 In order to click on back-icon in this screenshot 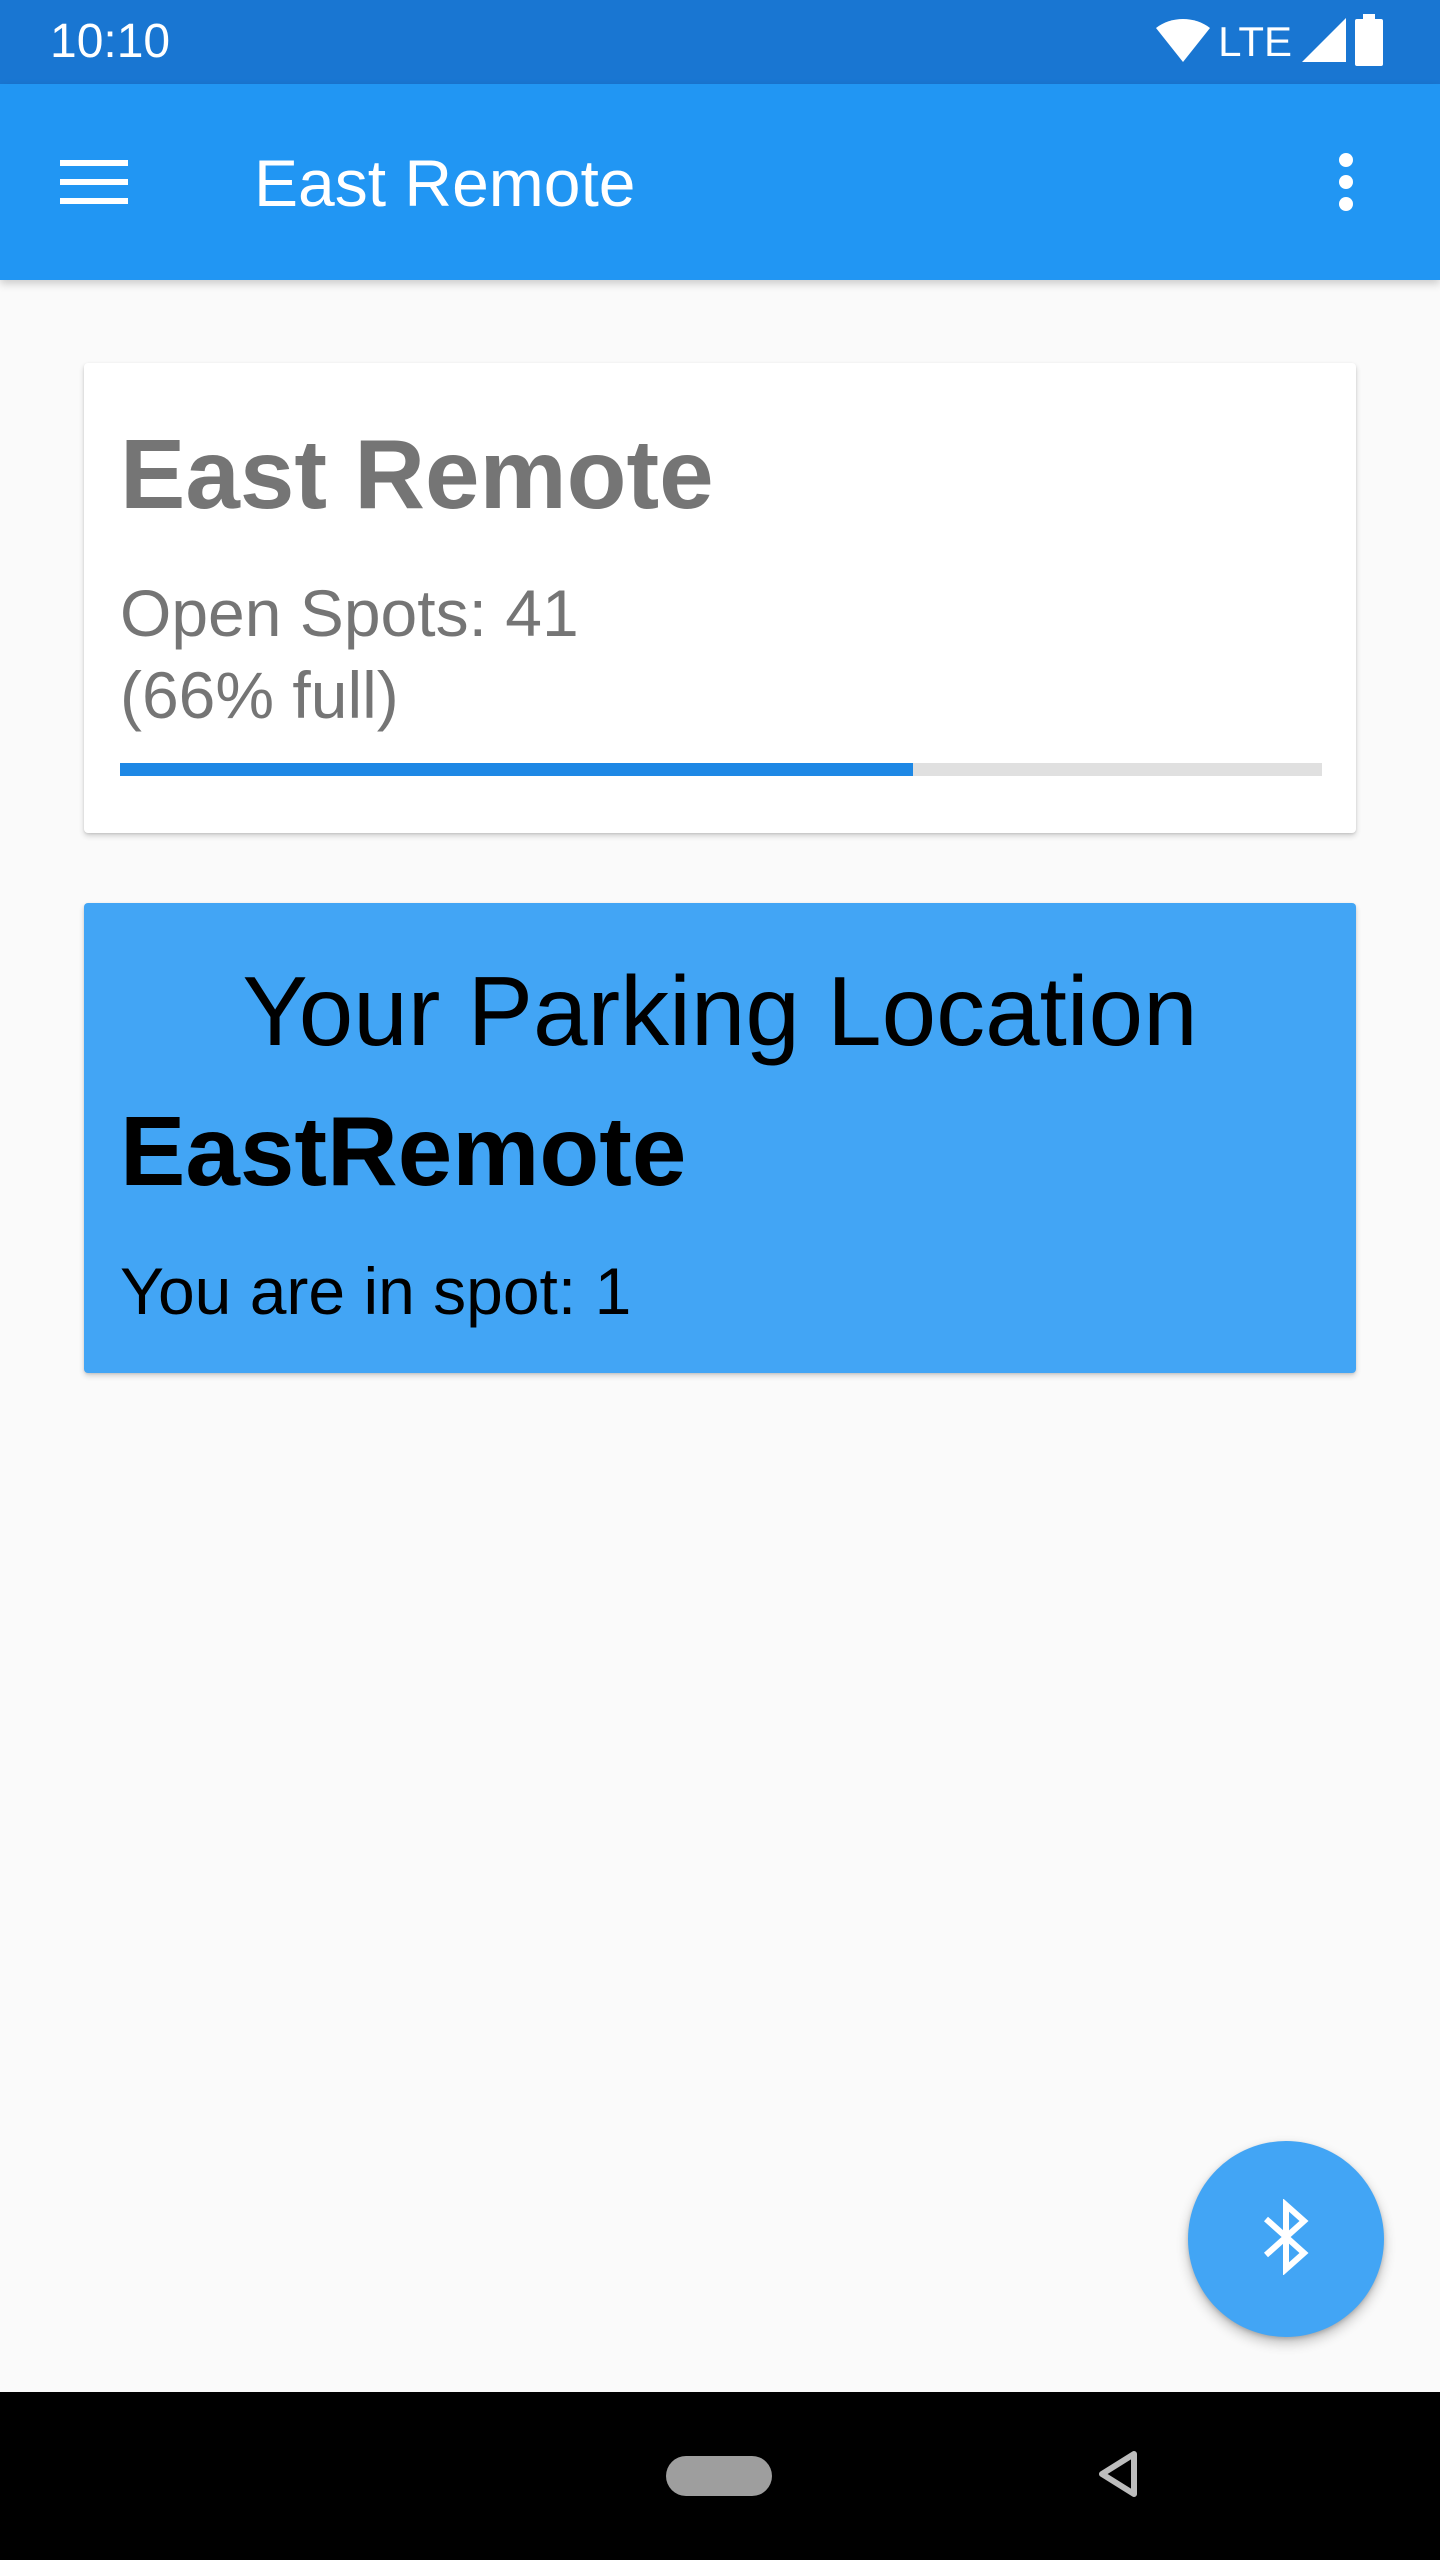, I will do `click(1118, 2476)`.